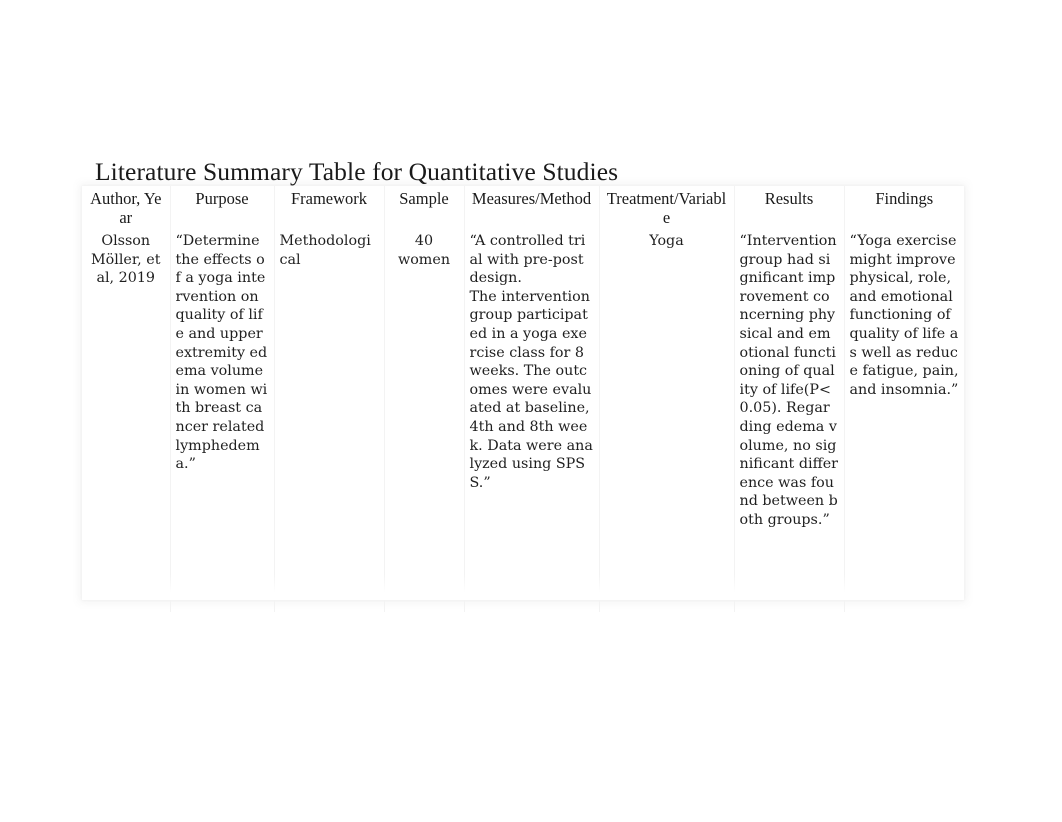 The height and width of the screenshot is (822, 1062). What do you see at coordinates (329, 207) in the screenshot?
I see `column-header-framework: Framework` at bounding box center [329, 207].